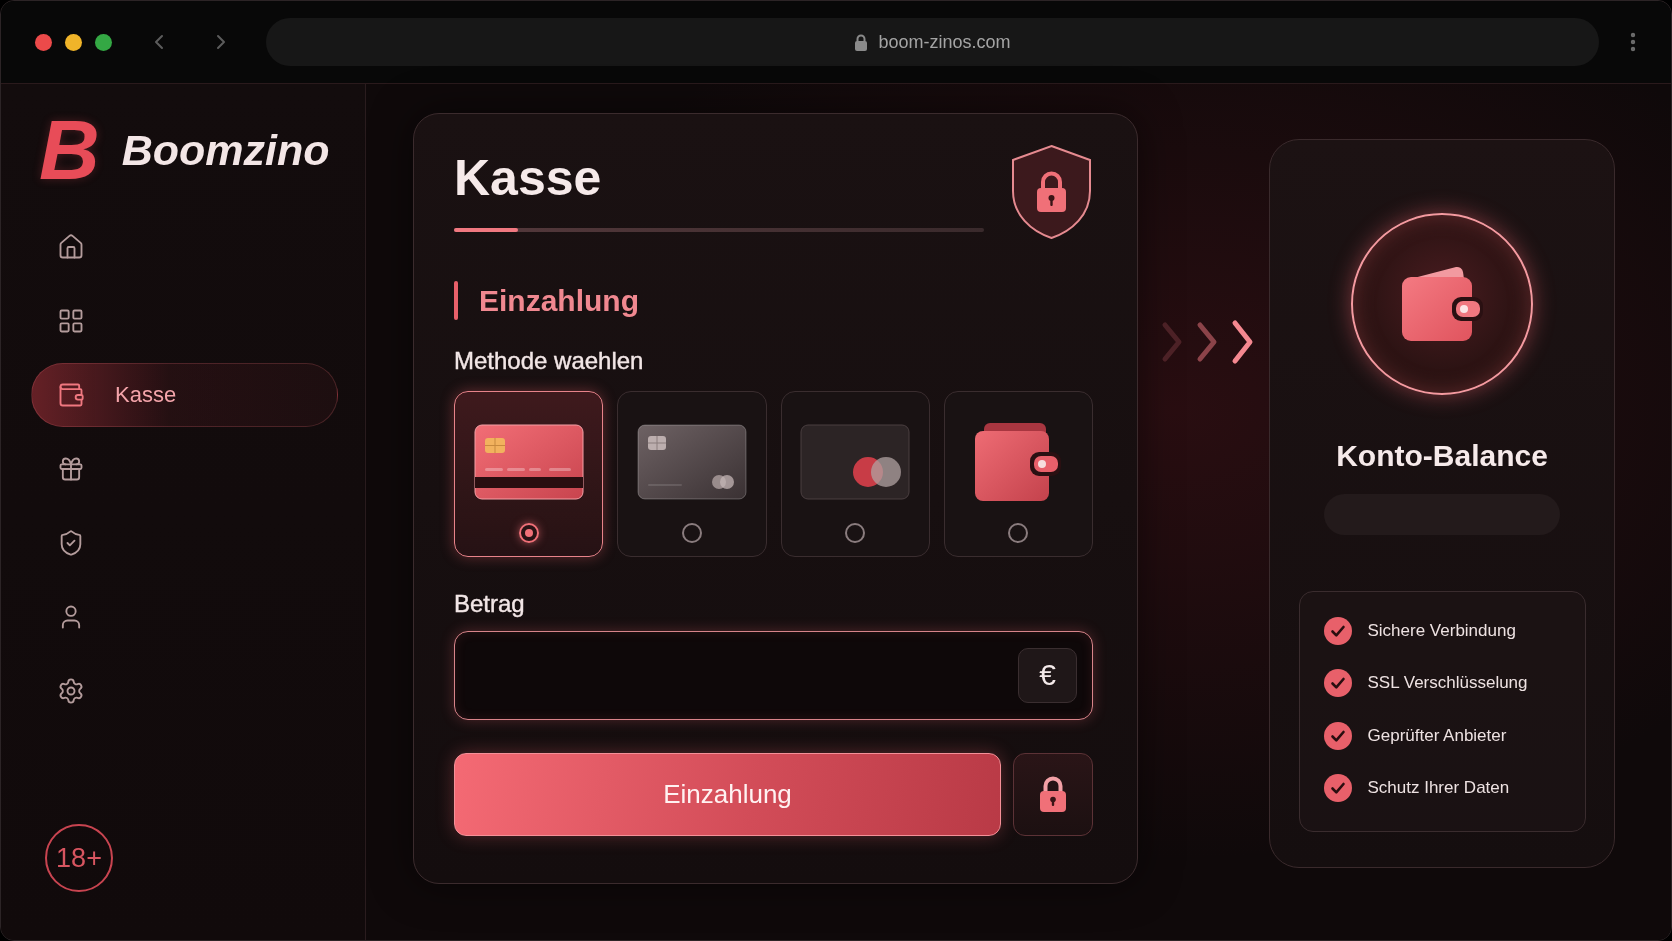  What do you see at coordinates (559, 300) in the screenshot?
I see `section-title: Einzahlung` at bounding box center [559, 300].